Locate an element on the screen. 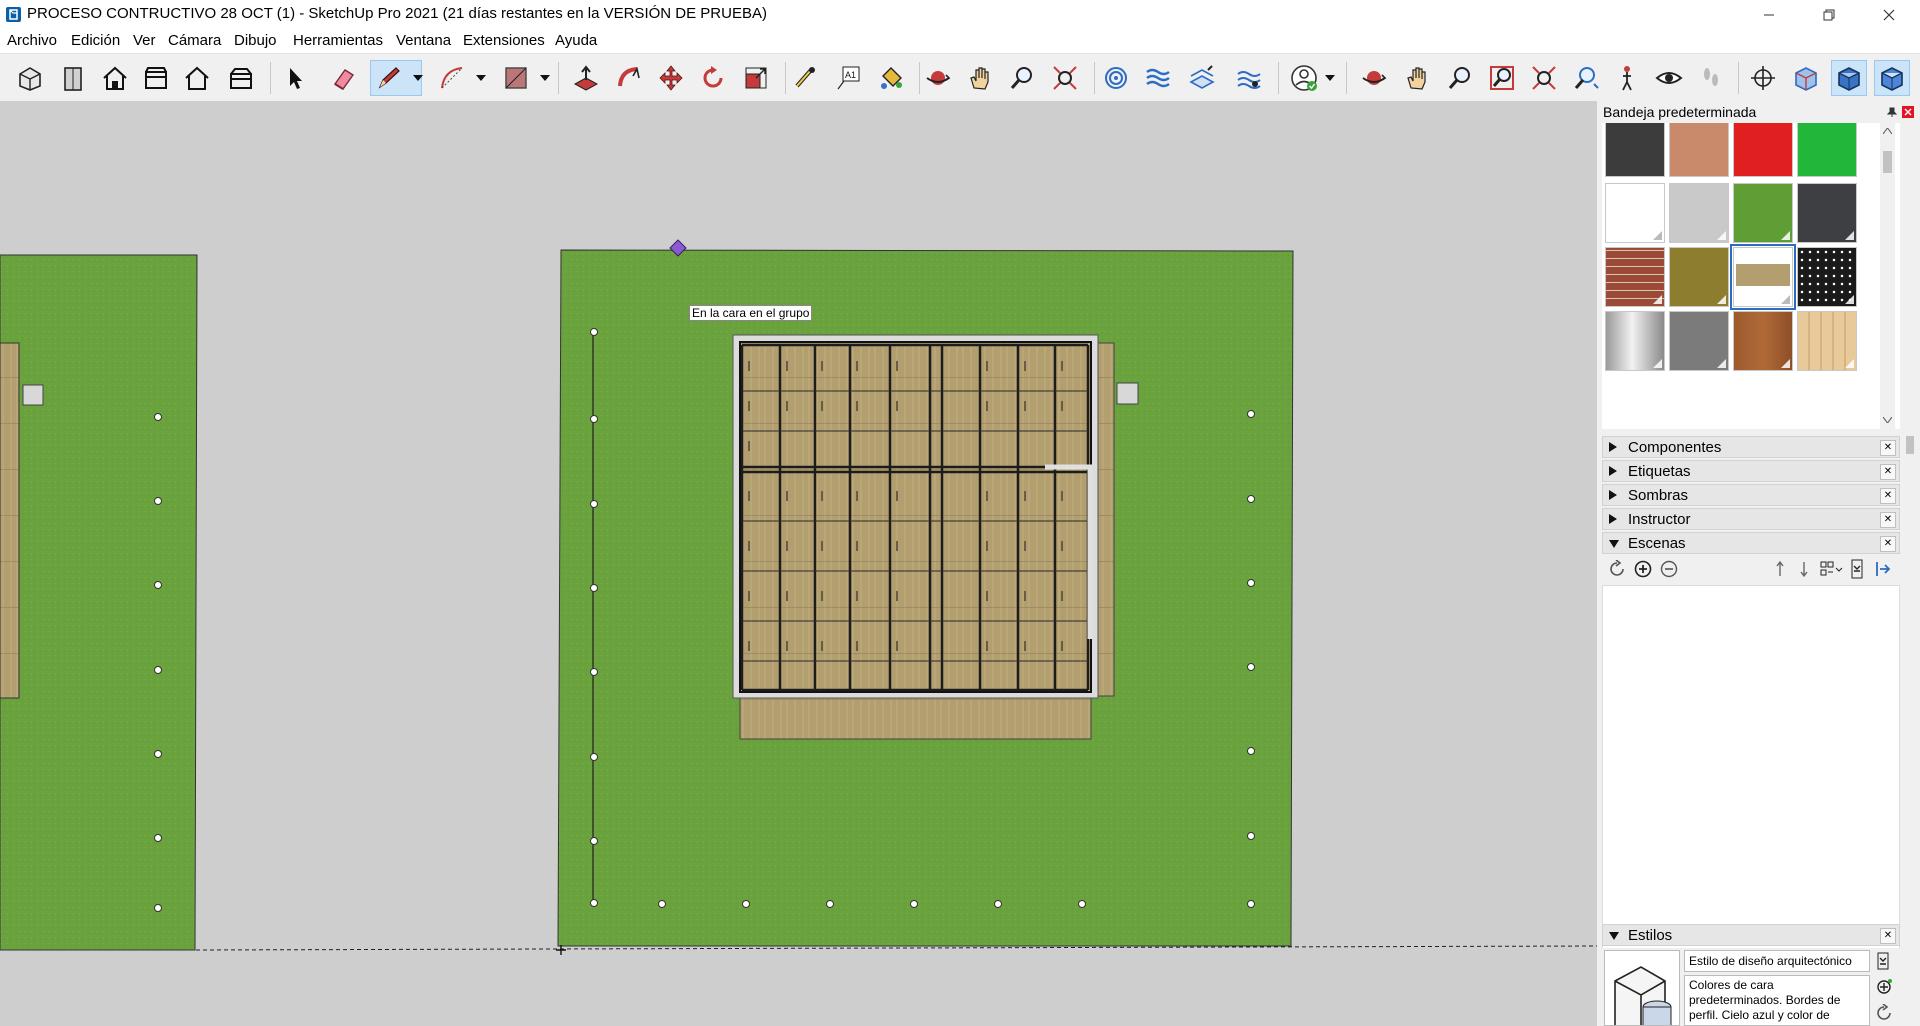 Image resolution: width=1920 pixels, height=1026 pixels. tray-scroll-thumb is located at coordinates (1910, 445).